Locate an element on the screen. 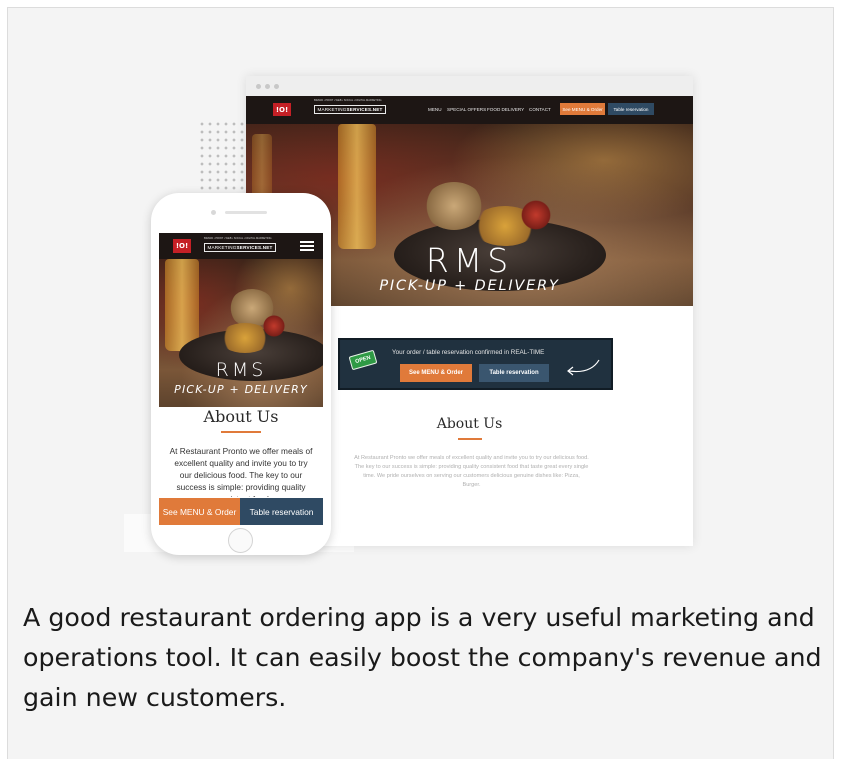 This screenshot has width=841, height=759. nav-link-menu: MENU is located at coordinates (435, 109).